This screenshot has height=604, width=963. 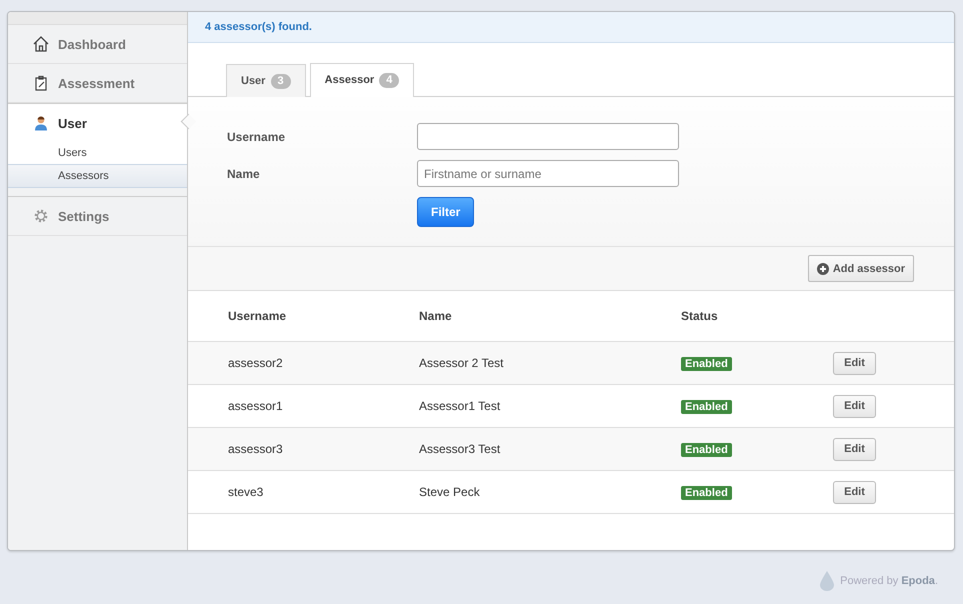 What do you see at coordinates (266, 80) in the screenshot?
I see `tab: User 3` at bounding box center [266, 80].